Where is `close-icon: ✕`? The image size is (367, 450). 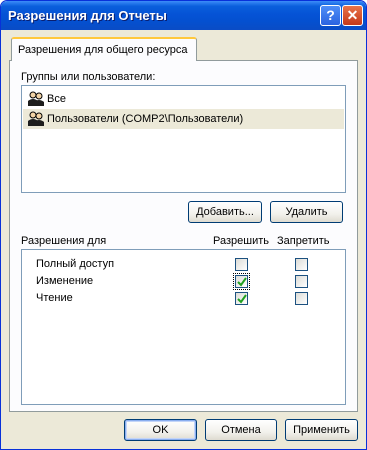 close-icon: ✕ is located at coordinates (352, 15).